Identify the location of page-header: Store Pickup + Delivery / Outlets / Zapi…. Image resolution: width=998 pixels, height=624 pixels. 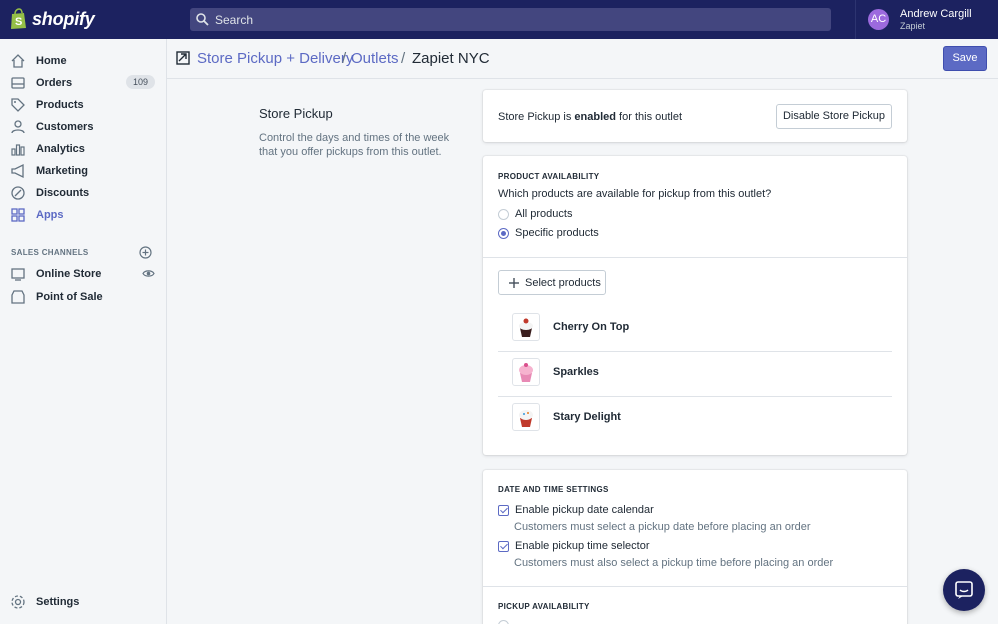
(582, 59).